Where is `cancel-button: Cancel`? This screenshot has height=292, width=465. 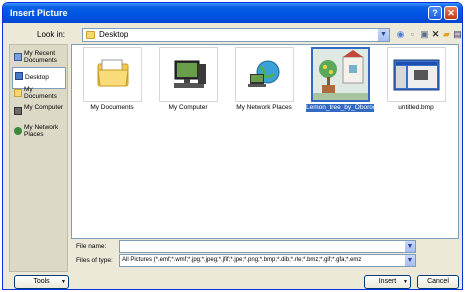 cancel-button: Cancel is located at coordinates (438, 282).